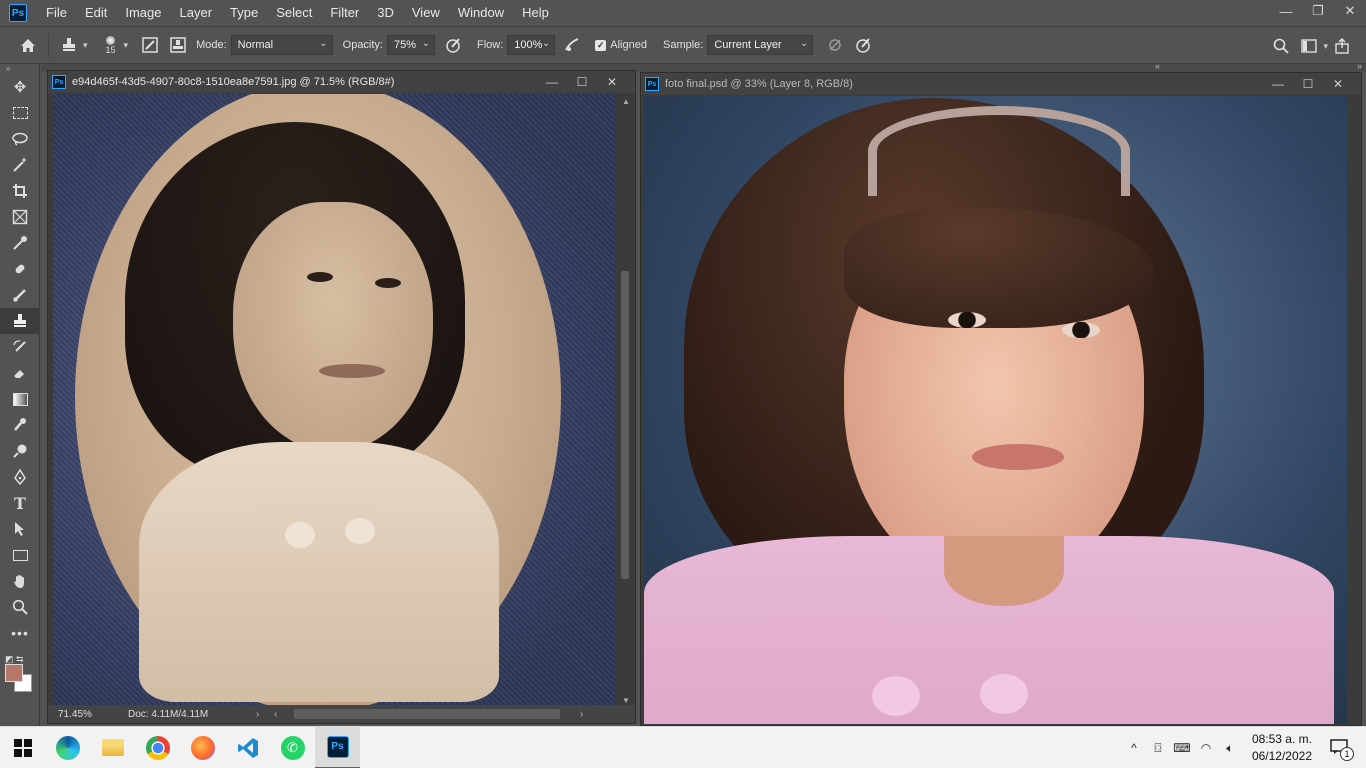 The width and height of the screenshot is (1366, 768). Describe the element at coordinates (178, 45) in the screenshot. I see `clone-source-icon` at that location.